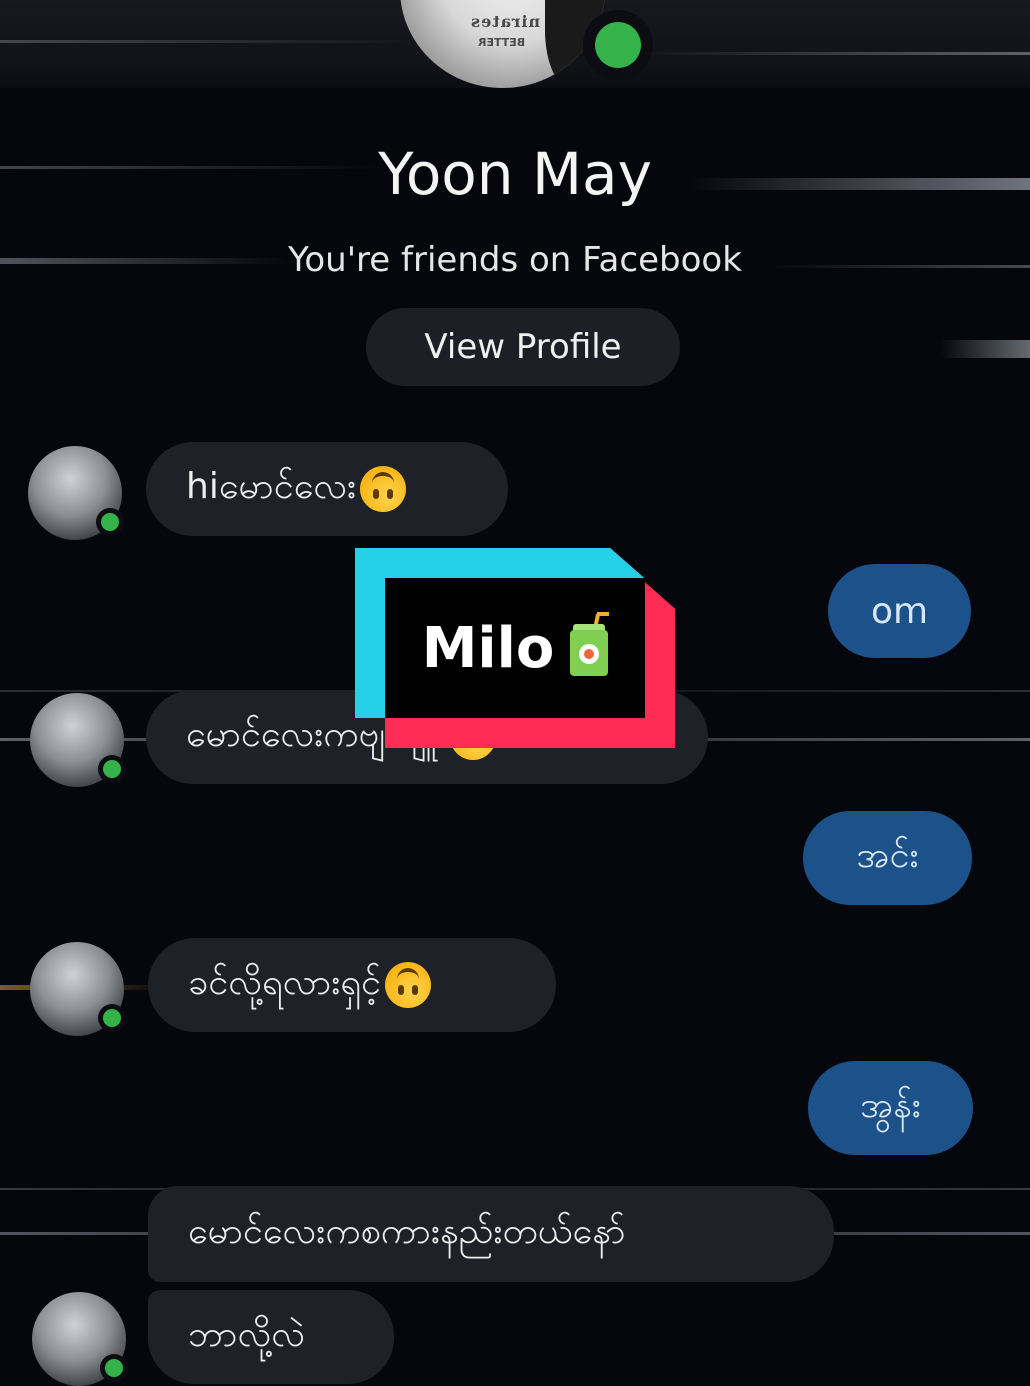 This screenshot has height=1386, width=1030. What do you see at coordinates (515, 260) in the screenshot?
I see `friend-status: You're friends on Facebook` at bounding box center [515, 260].